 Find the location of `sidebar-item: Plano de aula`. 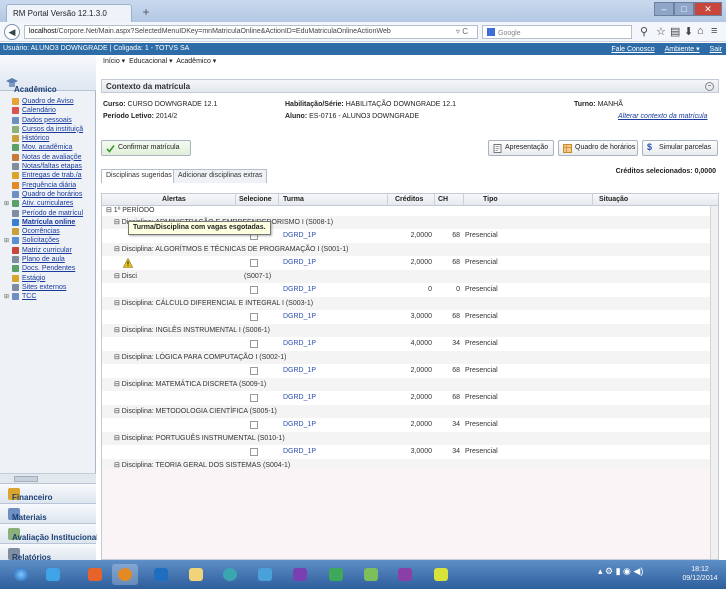

sidebar-item: Plano de aula is located at coordinates (48, 259).